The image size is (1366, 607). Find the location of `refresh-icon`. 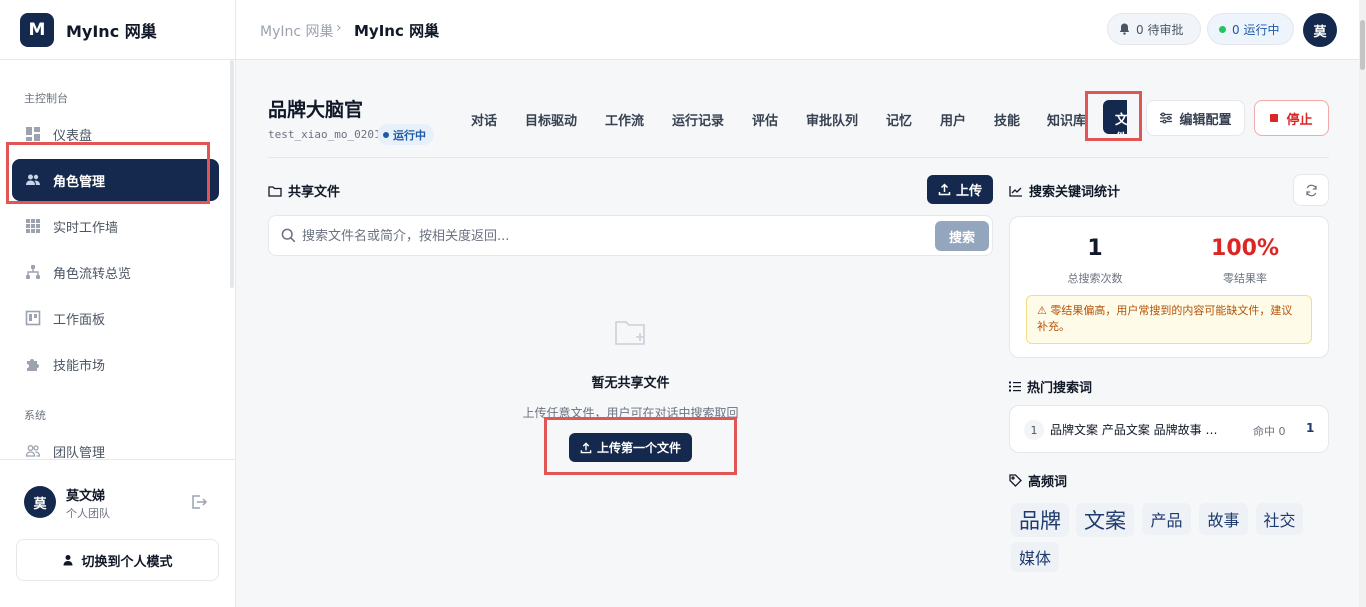

refresh-icon is located at coordinates (1311, 190).